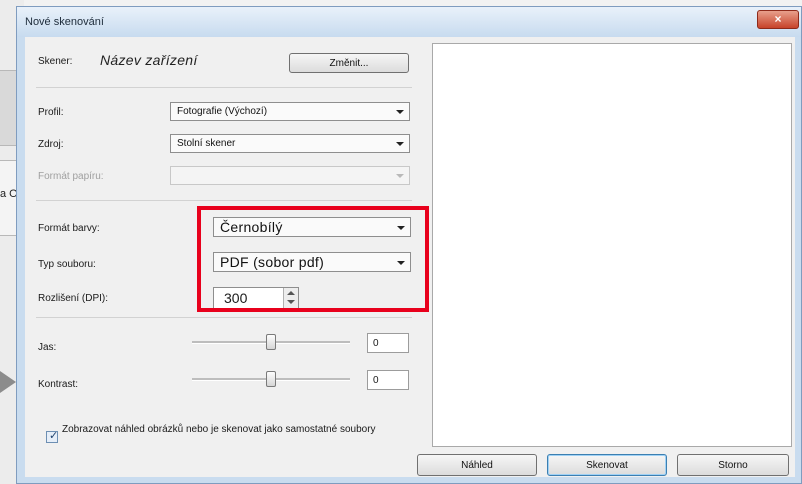 Image resolution: width=802 pixels, height=484 pixels. Describe the element at coordinates (271, 379) in the screenshot. I see `contrast-slider-thumb` at that location.